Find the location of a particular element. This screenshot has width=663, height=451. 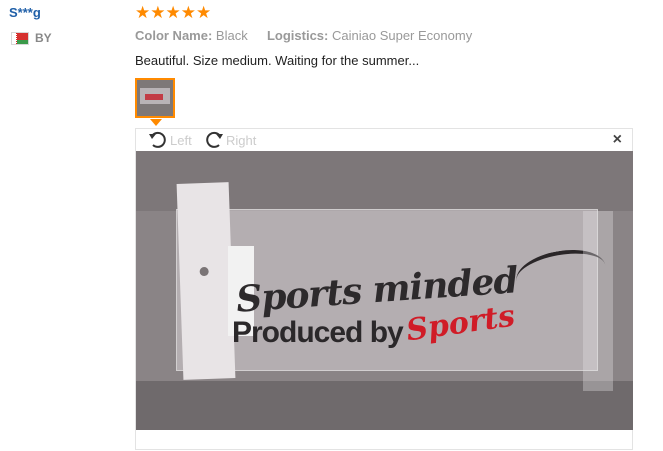

star-rating: ★ ★ ★ ★ ★ is located at coordinates (173, 13).